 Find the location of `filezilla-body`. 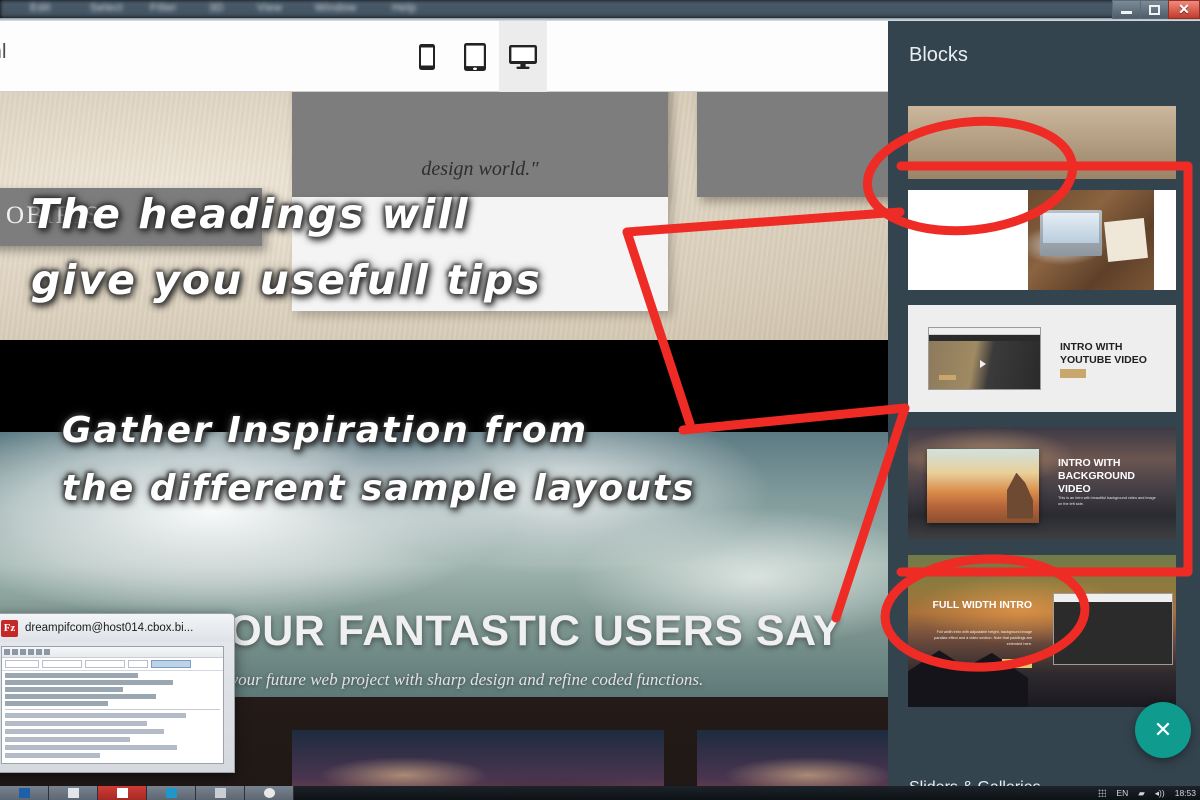

filezilla-body is located at coordinates (112, 705).